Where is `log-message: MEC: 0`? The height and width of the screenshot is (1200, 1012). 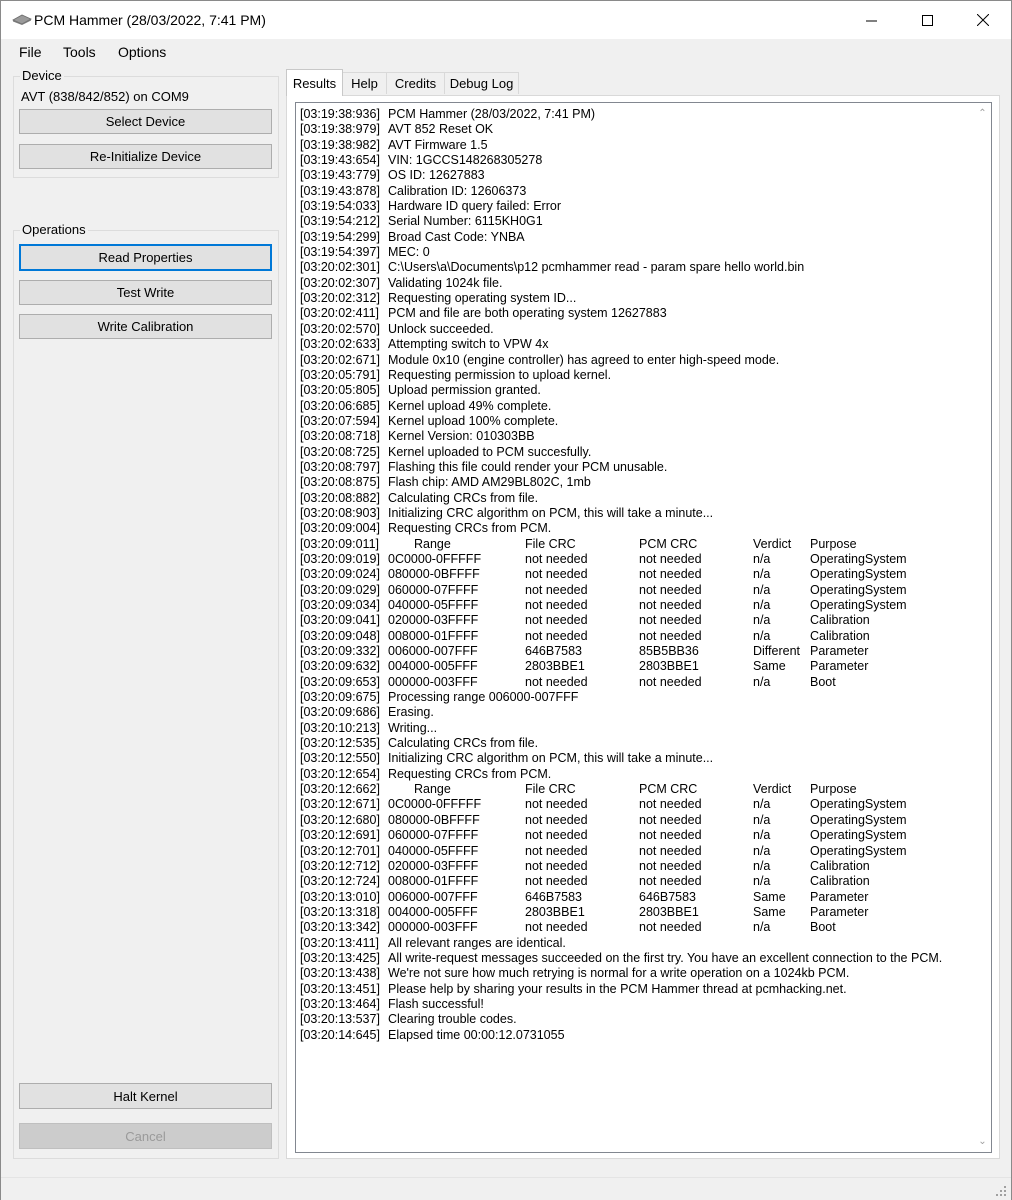
log-message: MEC: 0 is located at coordinates (409, 252).